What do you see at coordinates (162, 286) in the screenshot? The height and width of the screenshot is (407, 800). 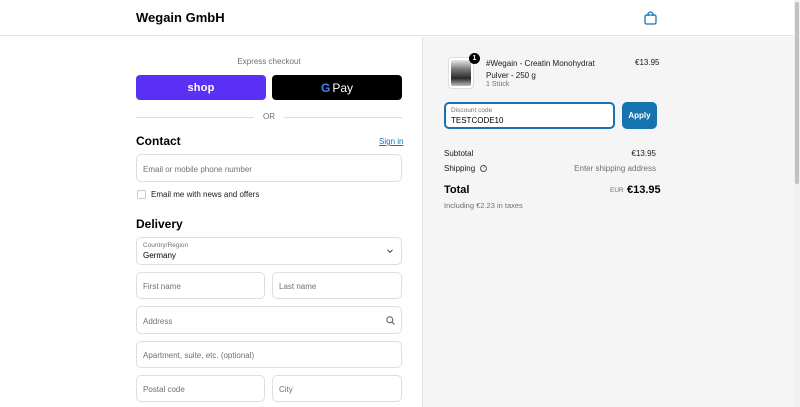 I see `first-name-placeholder: First name` at bounding box center [162, 286].